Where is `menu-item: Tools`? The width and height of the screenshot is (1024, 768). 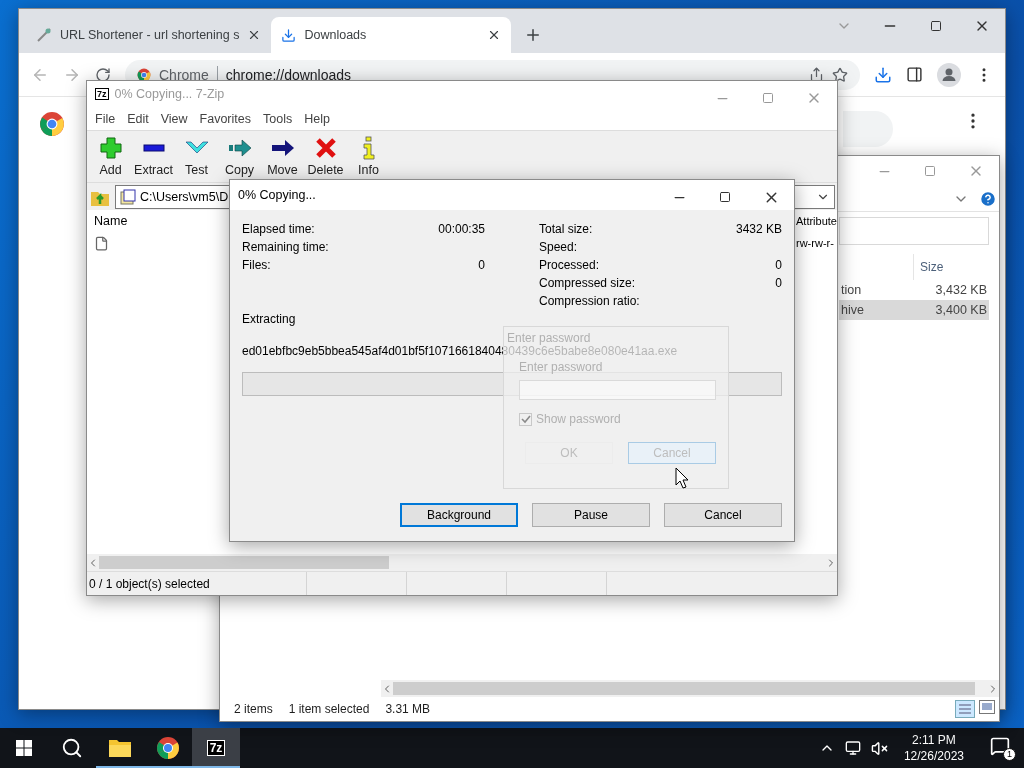
menu-item: Tools is located at coordinates (278, 118).